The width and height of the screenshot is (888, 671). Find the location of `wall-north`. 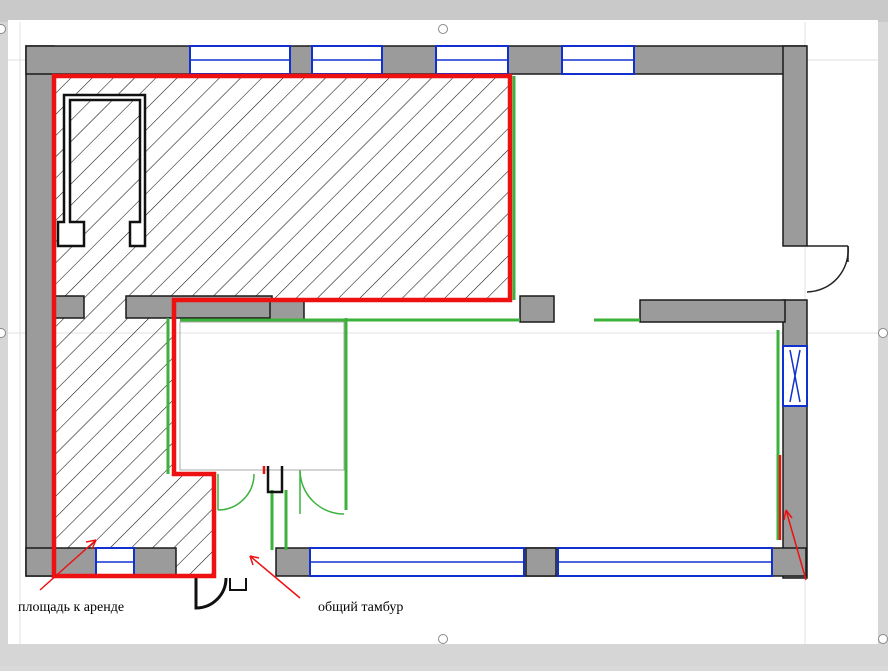

wall-north is located at coordinates (416, 60).